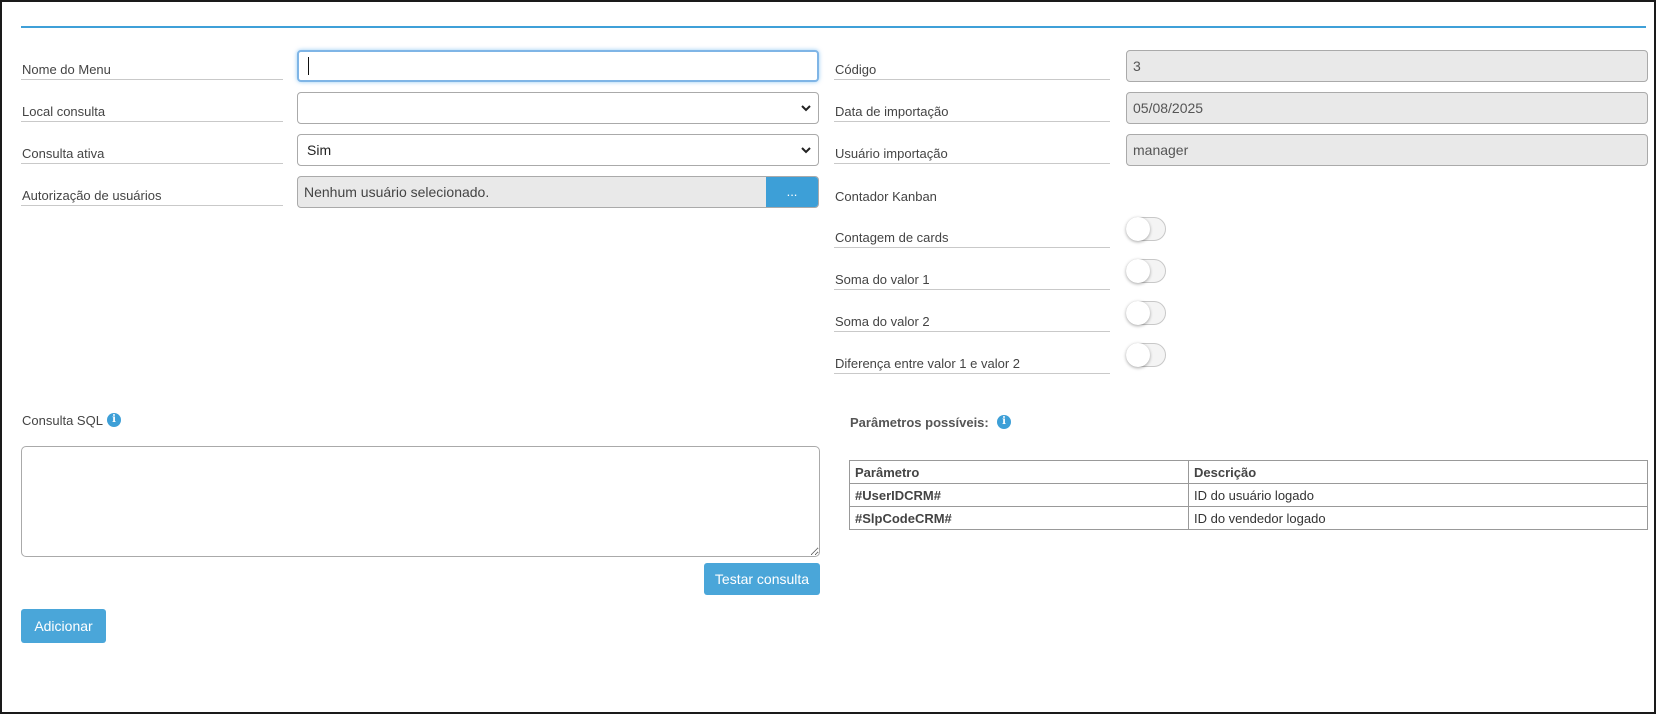 The image size is (1656, 714). I want to click on local-consulta-label: Local consulta, so click(152, 111).